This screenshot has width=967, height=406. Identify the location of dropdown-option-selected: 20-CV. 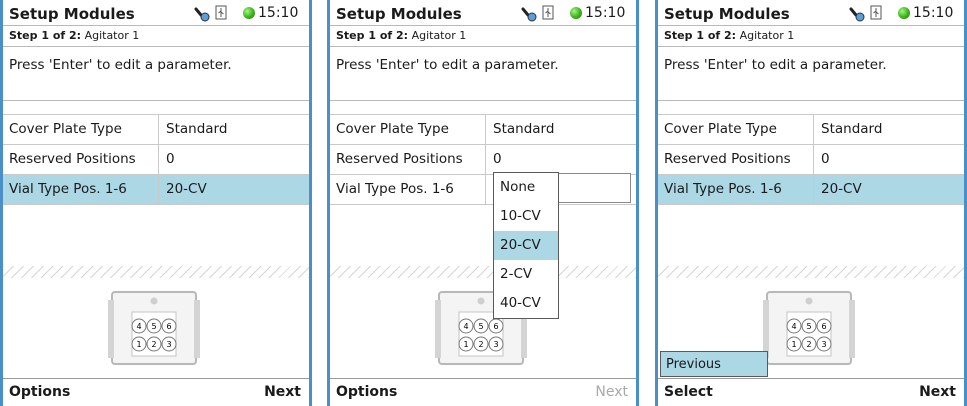
(526, 245).